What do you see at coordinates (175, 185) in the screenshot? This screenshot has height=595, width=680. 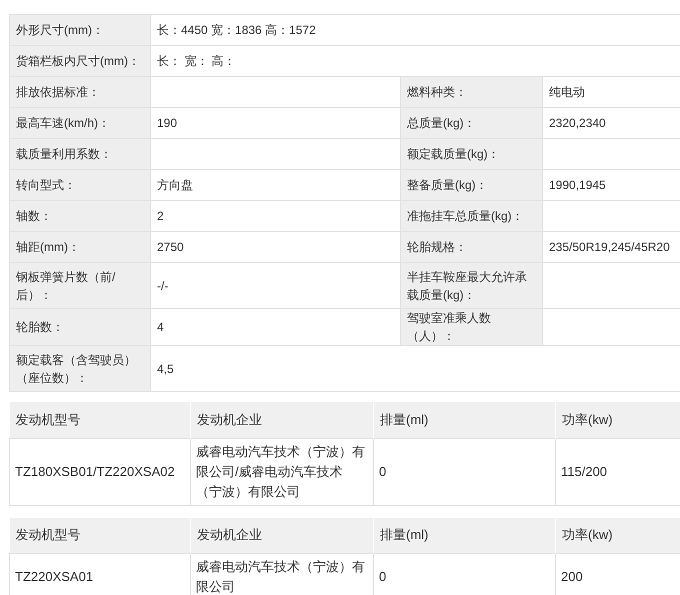 I see `field-value: 方向盘` at bounding box center [175, 185].